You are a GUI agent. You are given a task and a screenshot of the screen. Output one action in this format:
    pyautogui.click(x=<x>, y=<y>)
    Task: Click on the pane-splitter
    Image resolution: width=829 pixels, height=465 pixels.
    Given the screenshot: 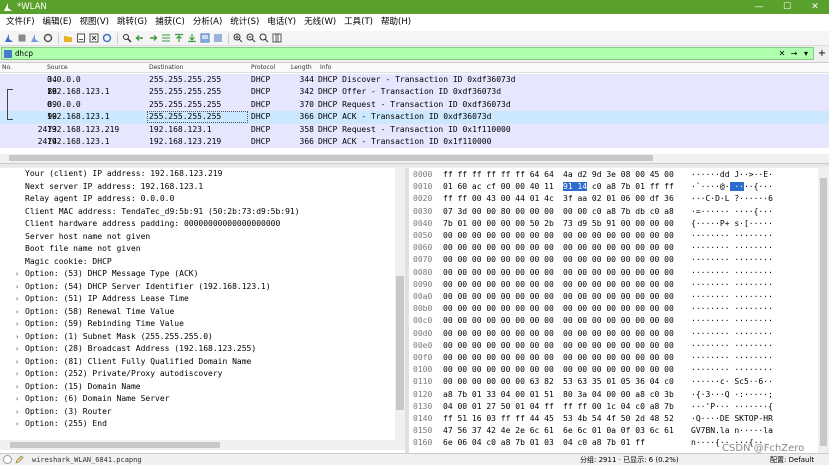 What is the action you would take?
    pyautogui.click(x=414, y=165)
    